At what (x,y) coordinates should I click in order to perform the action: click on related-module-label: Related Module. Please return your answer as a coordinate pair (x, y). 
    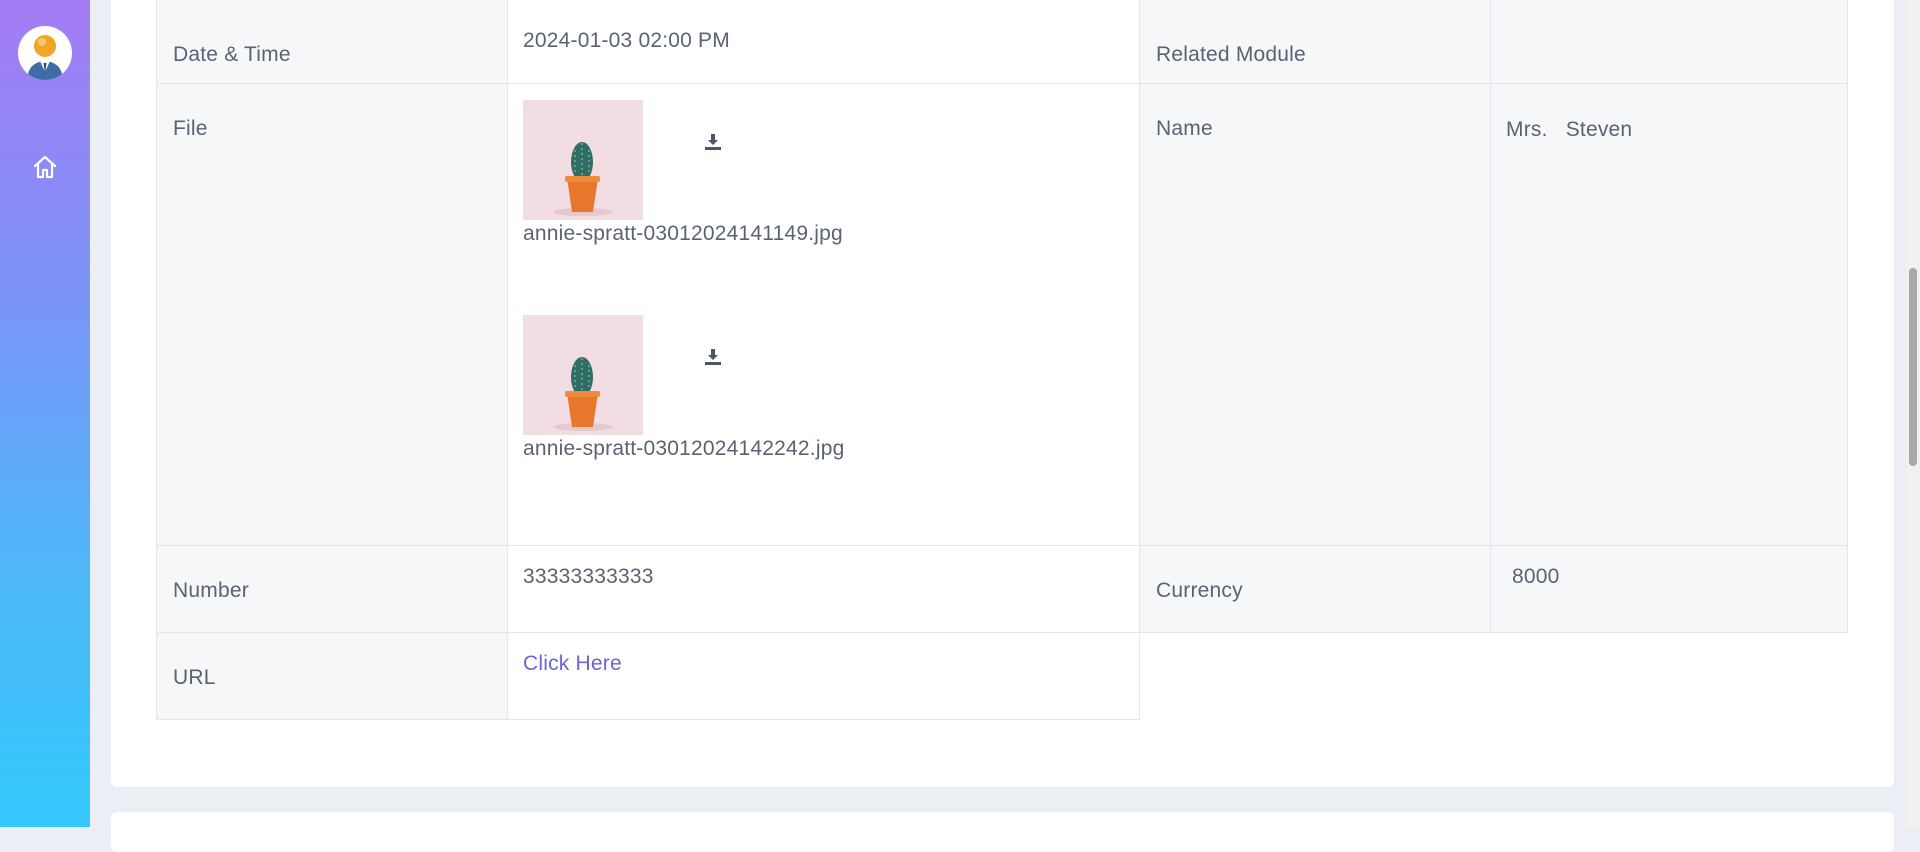
    Looking at the image, I should click on (1231, 54).